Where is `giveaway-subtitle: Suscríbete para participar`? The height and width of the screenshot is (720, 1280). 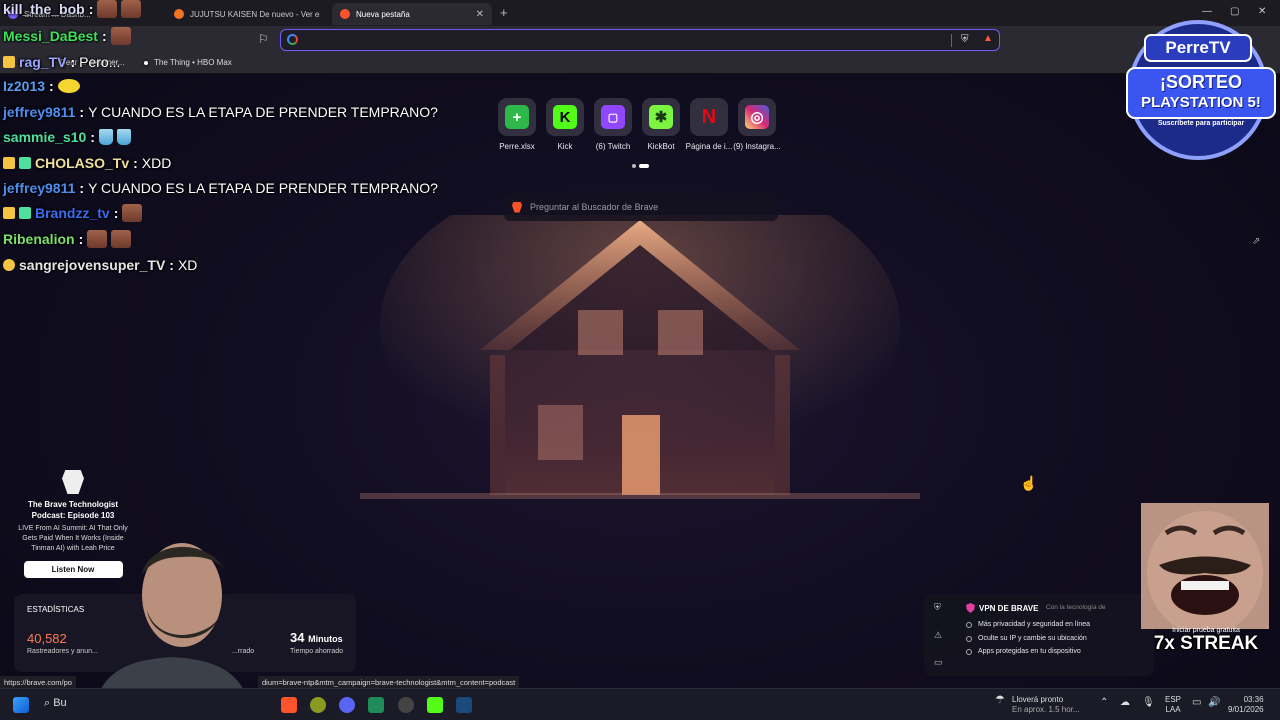
giveaway-subtitle: Suscríbete para participar is located at coordinates (1201, 123).